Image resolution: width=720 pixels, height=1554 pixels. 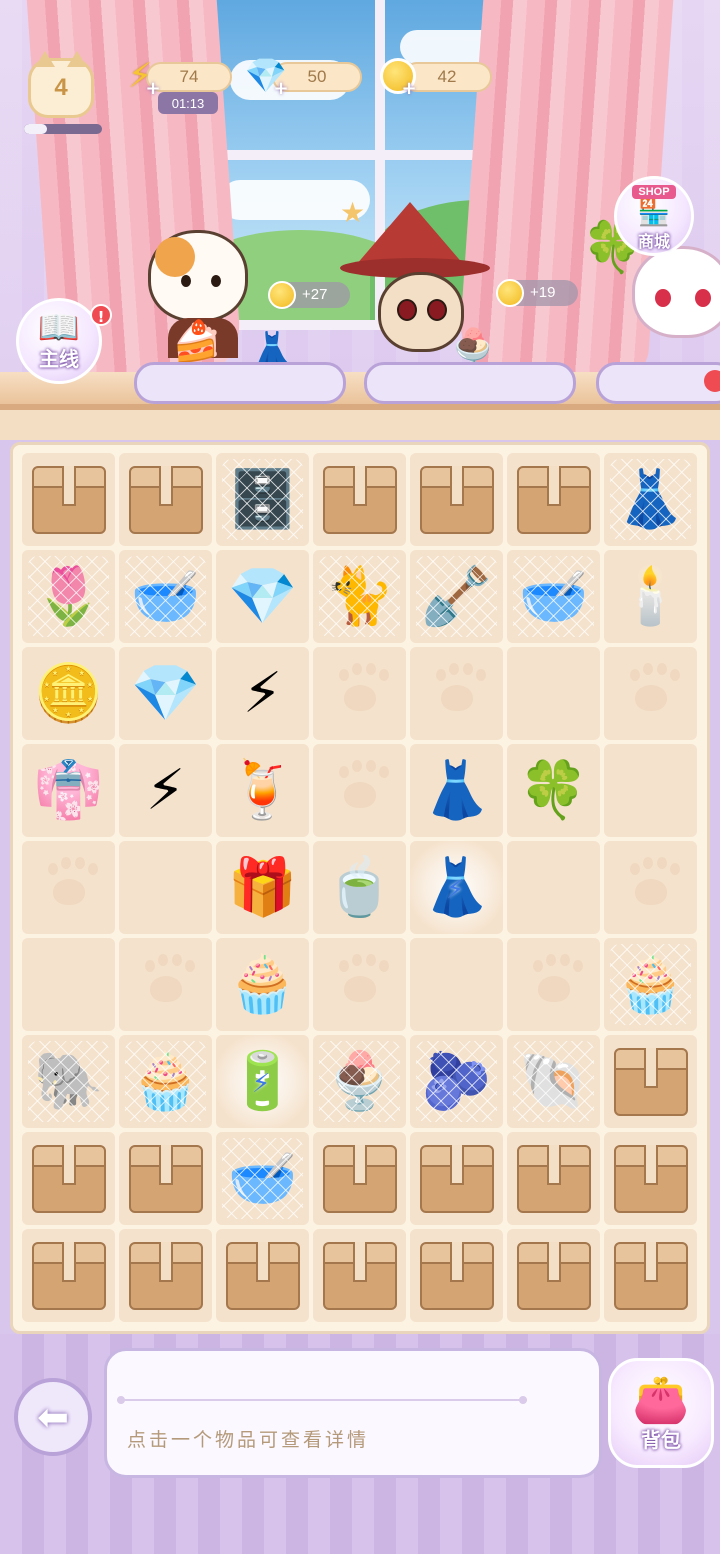 I want to click on arrow-left-icon: ⬅, so click(x=53, y=1417).